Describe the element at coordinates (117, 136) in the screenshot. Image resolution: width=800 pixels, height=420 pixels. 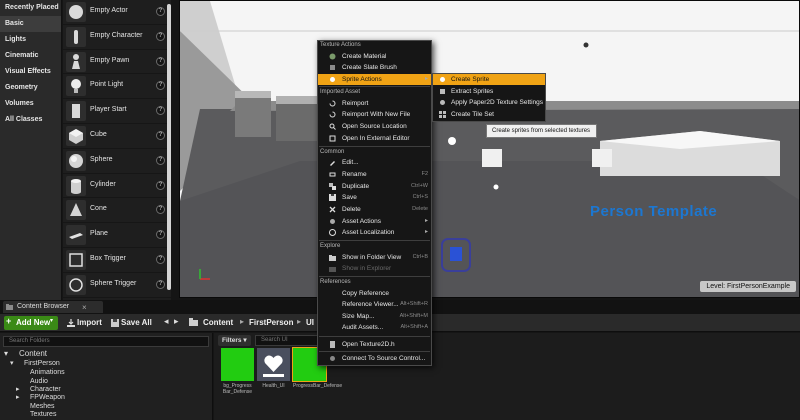
I see `place-item-cube: Cube ?` at that location.